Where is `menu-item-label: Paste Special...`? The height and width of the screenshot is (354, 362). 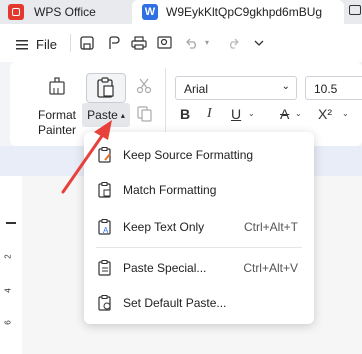
menu-item-label: Paste Special... is located at coordinates (165, 268).